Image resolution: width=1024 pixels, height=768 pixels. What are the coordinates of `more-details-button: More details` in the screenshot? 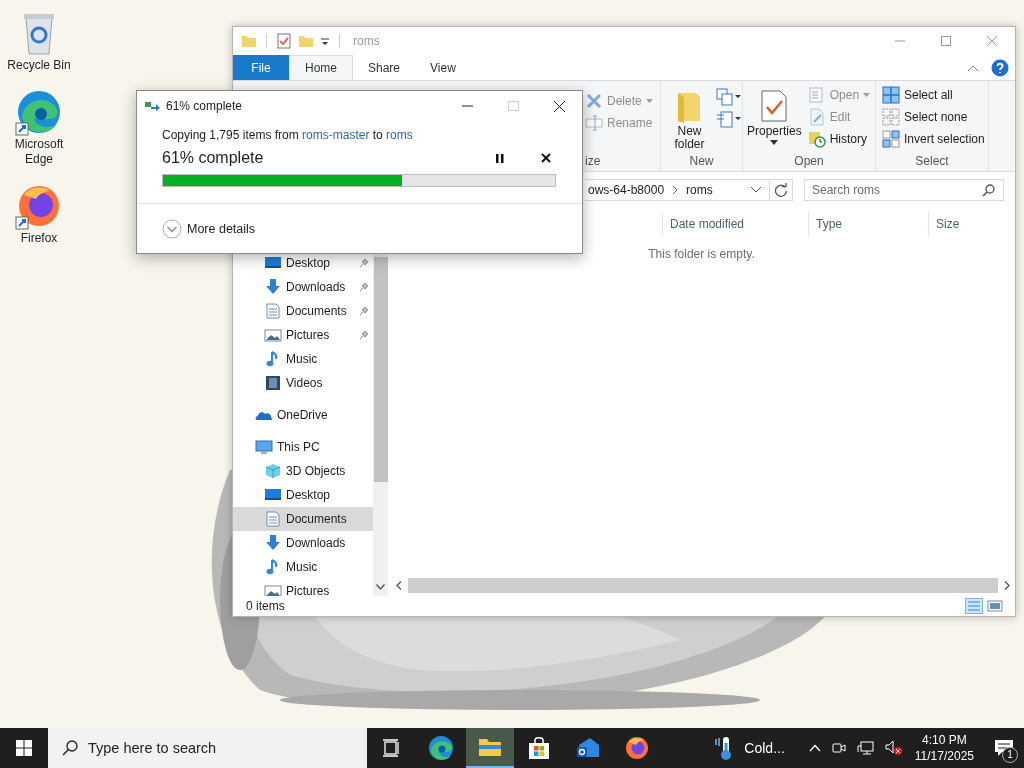 It's located at (209, 228).